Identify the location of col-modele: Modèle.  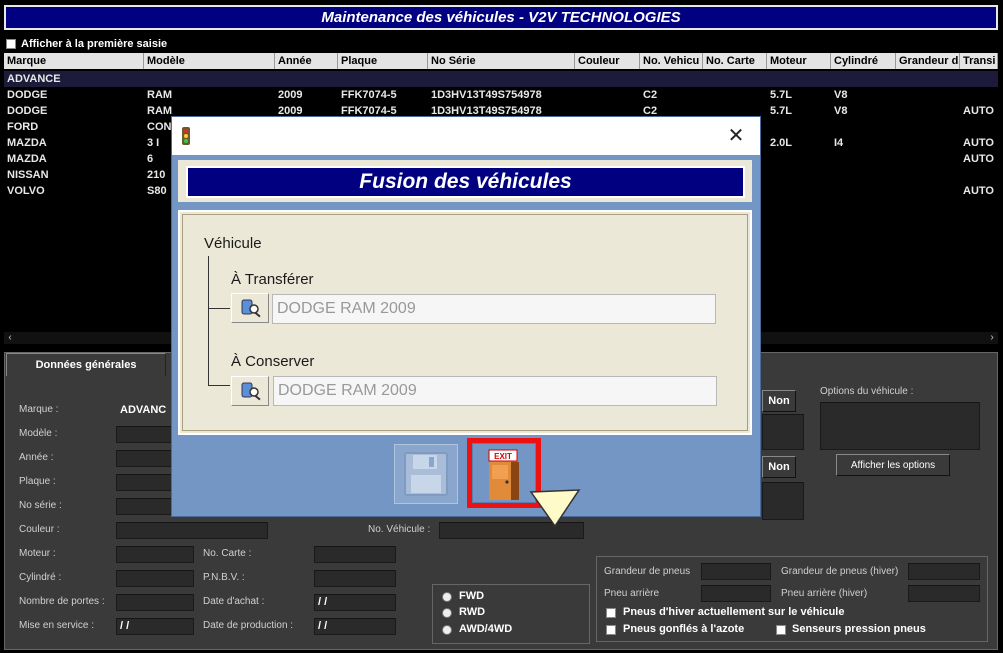
(209, 61).